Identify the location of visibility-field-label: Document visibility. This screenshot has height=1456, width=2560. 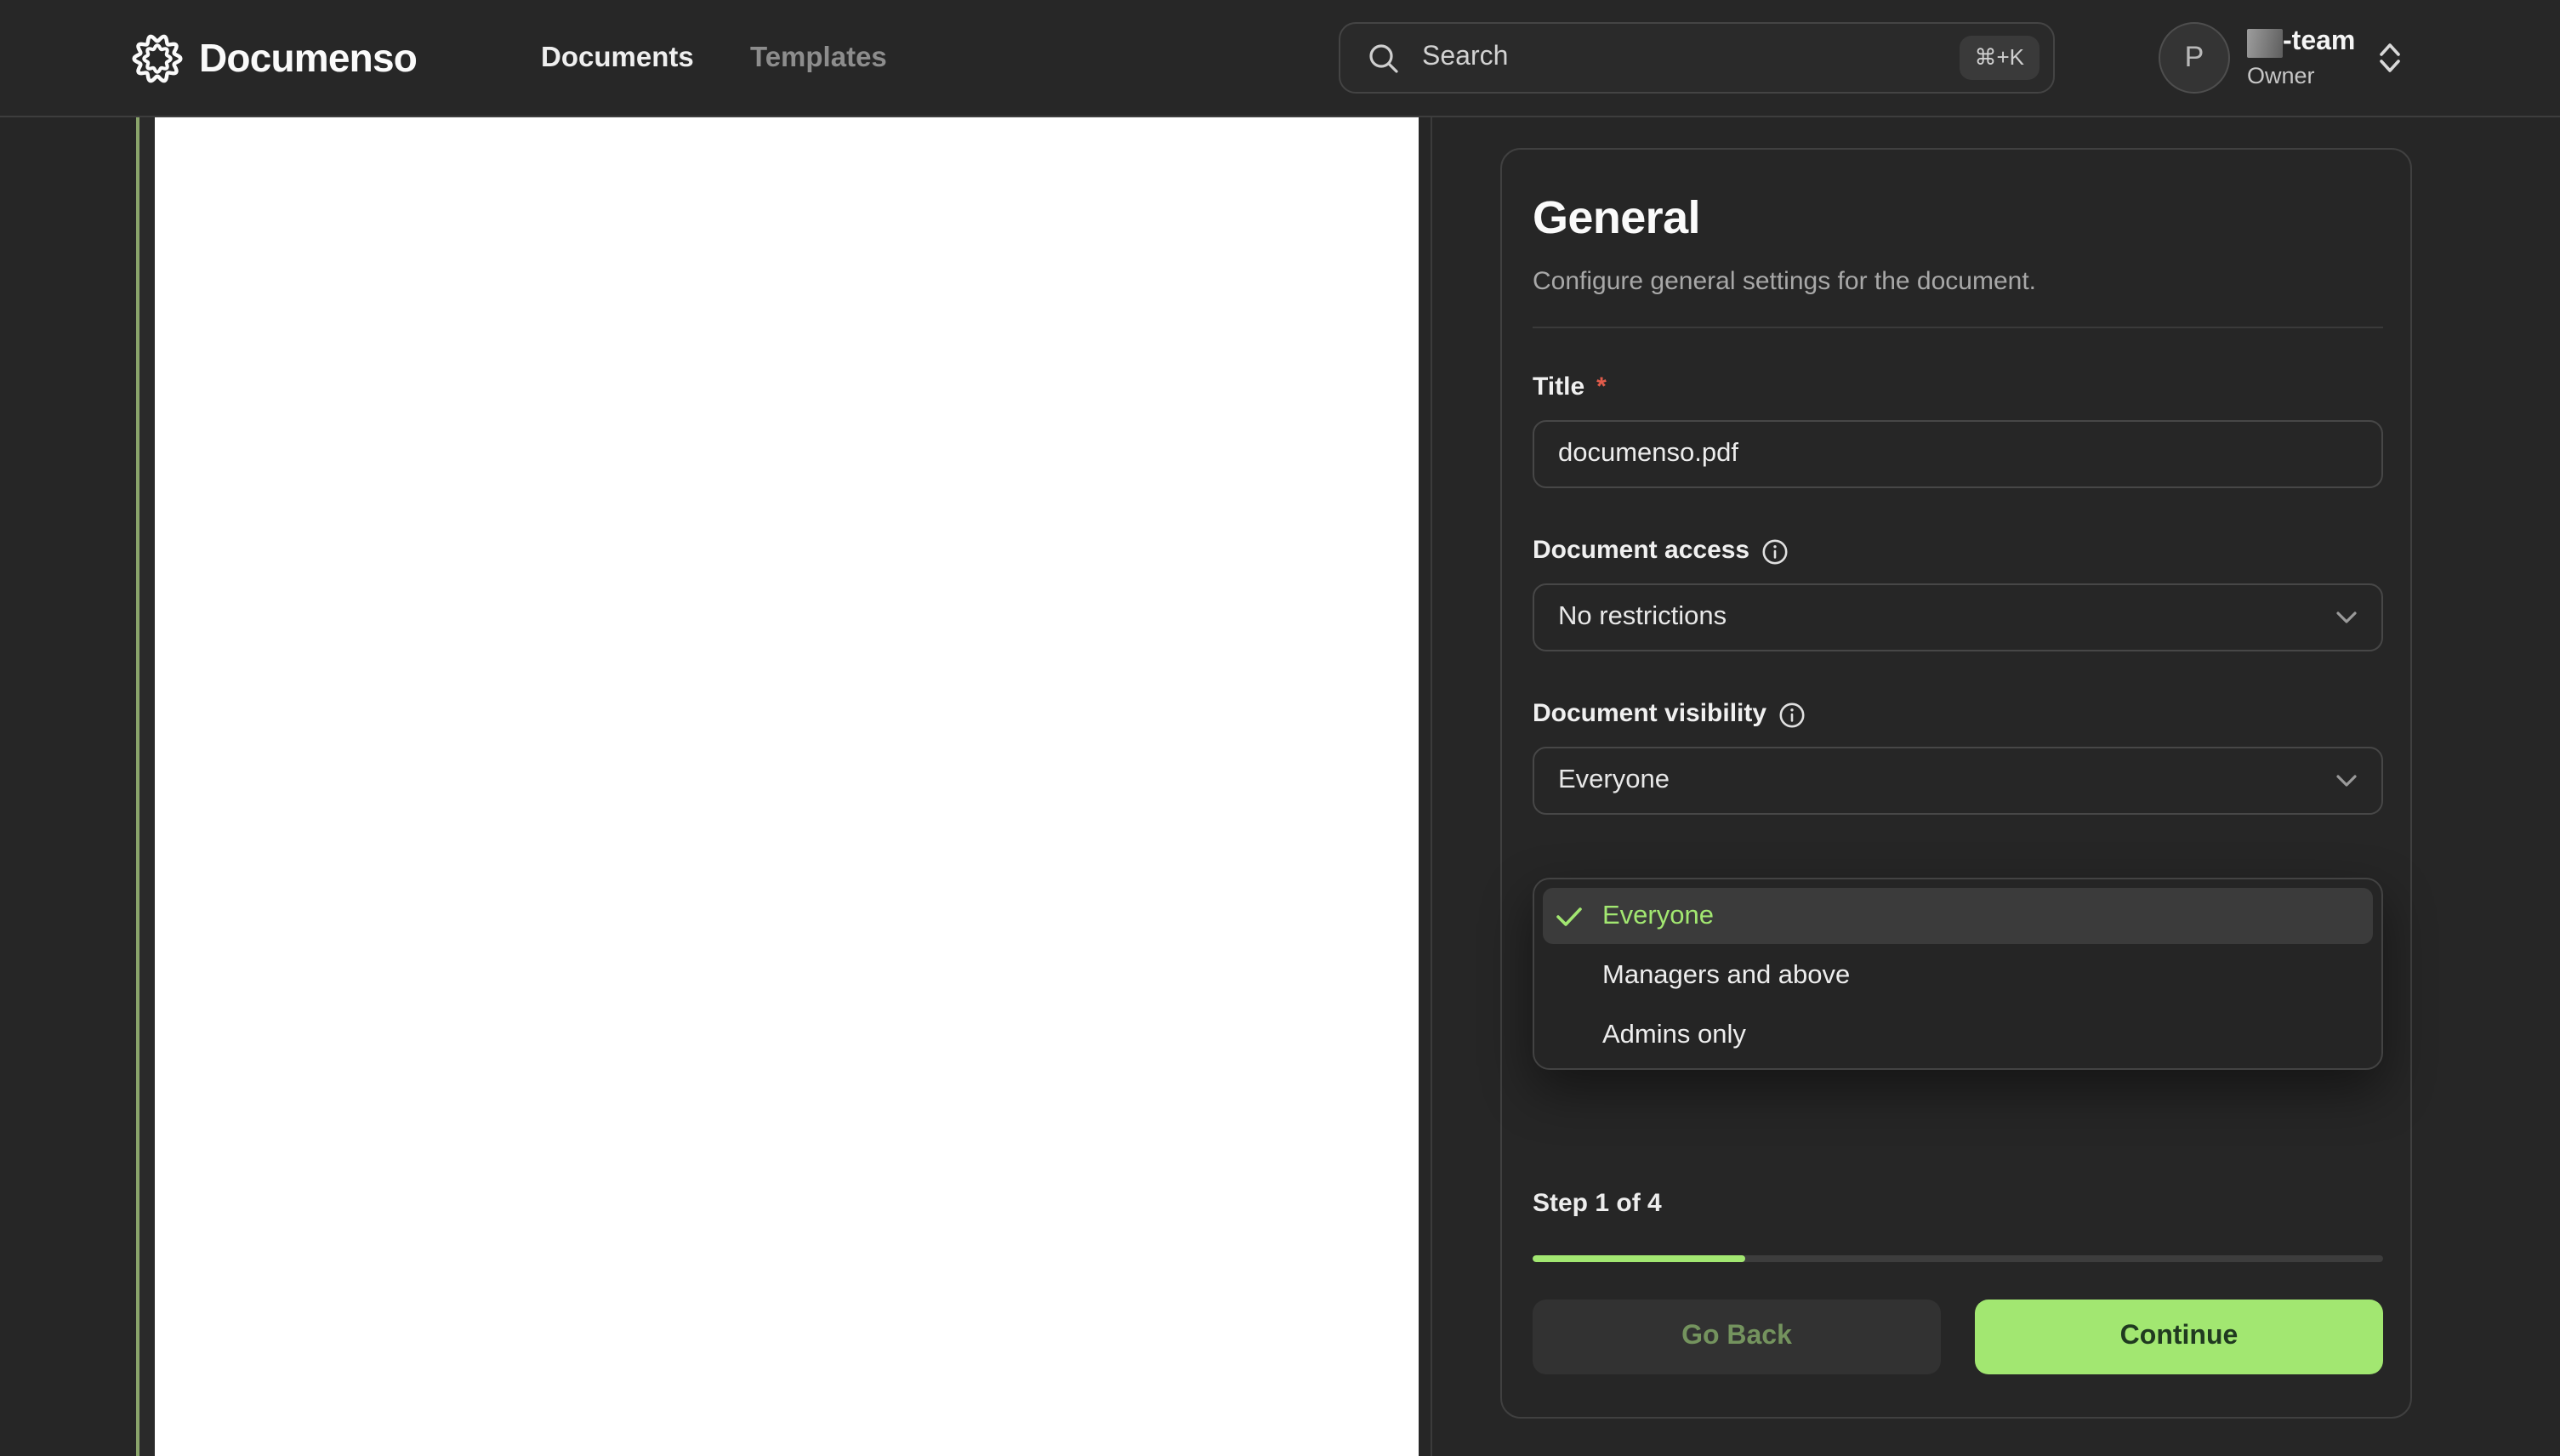
(1958, 714).